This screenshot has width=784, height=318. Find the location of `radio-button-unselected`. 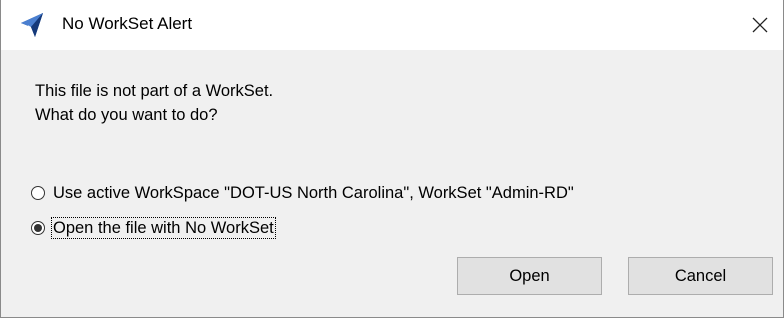

radio-button-unselected is located at coordinates (38, 193).